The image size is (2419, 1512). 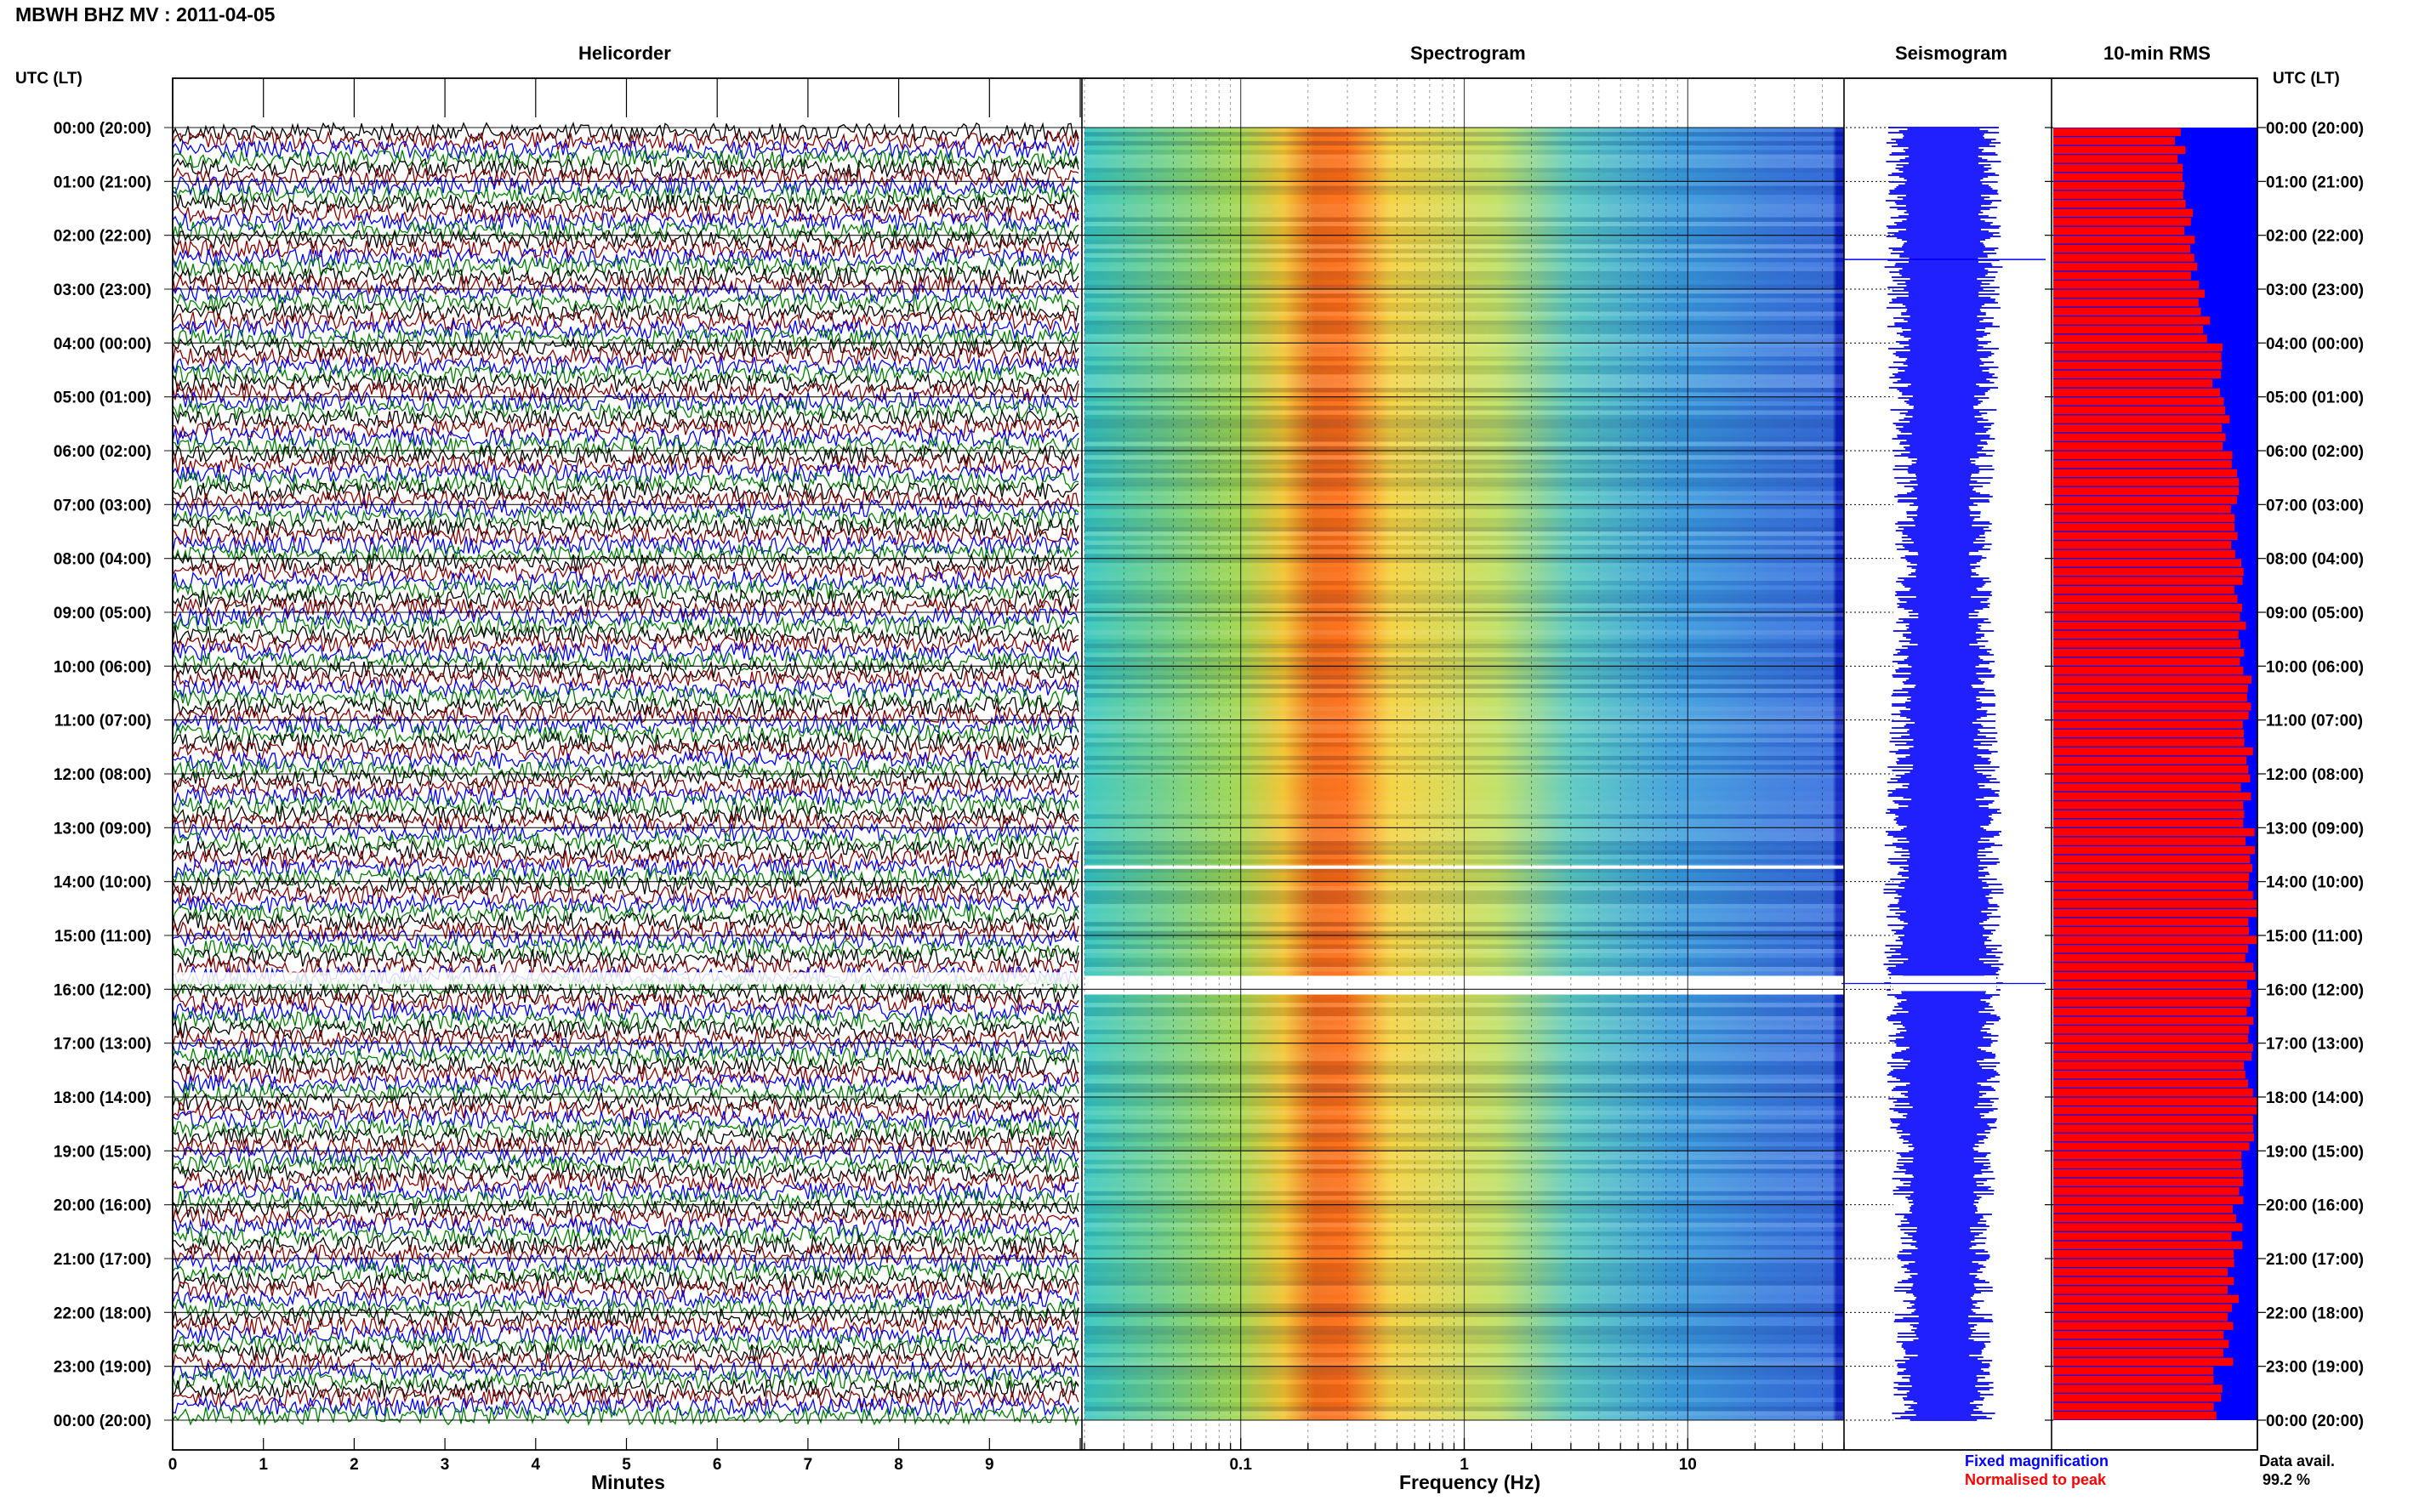 I want to click on time-label-left: 11:00 (07:00), so click(x=102, y=721).